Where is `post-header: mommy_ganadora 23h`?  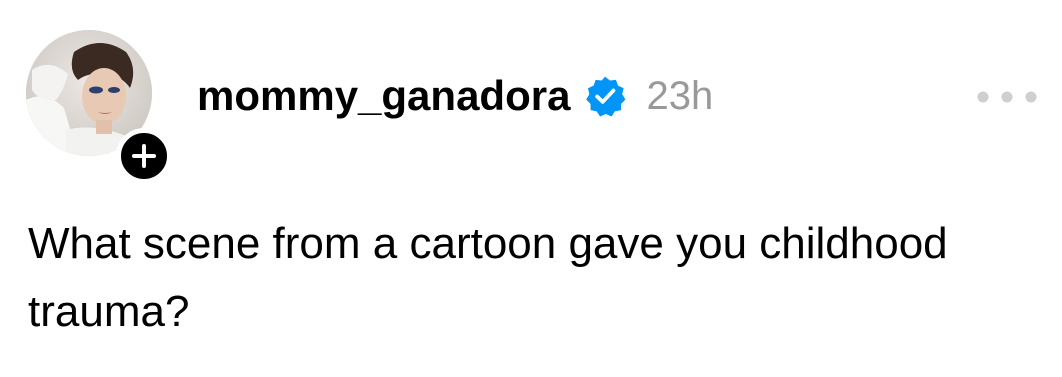 post-header: mommy_ganadora 23h is located at coordinates (455, 96).